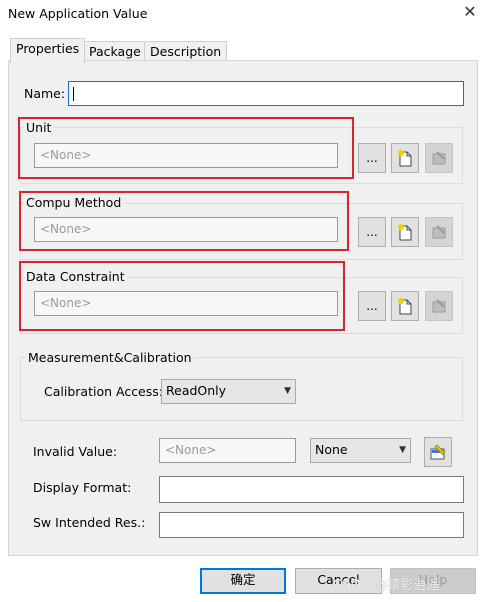  Describe the element at coordinates (184, 221) in the screenshot. I see `compu-method-highlight` at that location.